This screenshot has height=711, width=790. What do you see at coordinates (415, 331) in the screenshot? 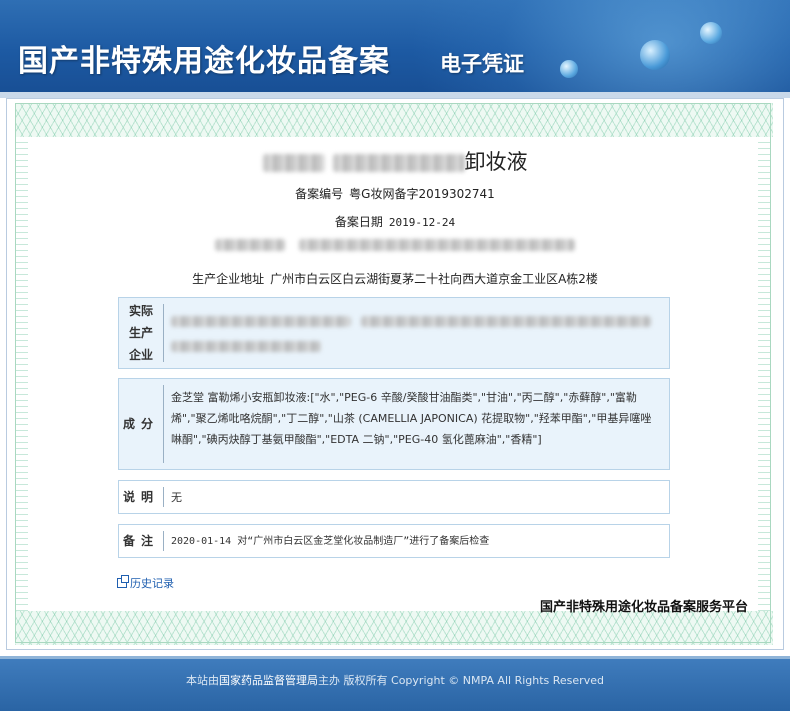
I see `manufacturer-content` at bounding box center [415, 331].